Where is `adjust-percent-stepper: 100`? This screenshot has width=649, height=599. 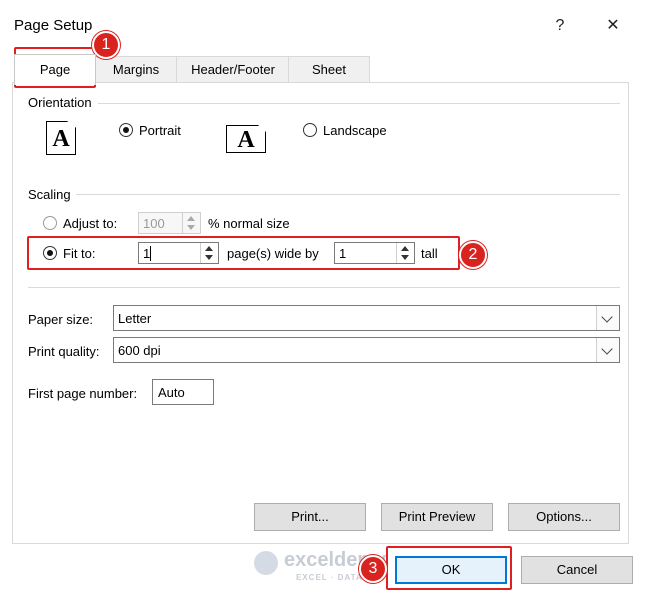 adjust-percent-stepper: 100 is located at coordinates (169, 223).